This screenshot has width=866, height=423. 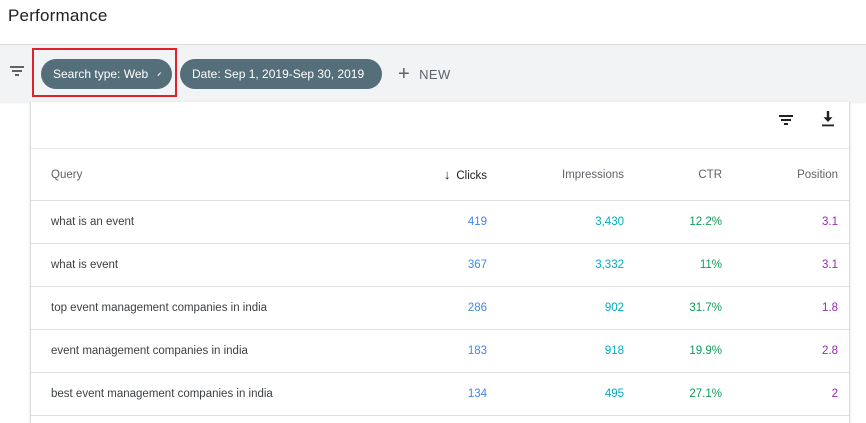 I want to click on new-filter-button: + NEW, so click(x=424, y=74).